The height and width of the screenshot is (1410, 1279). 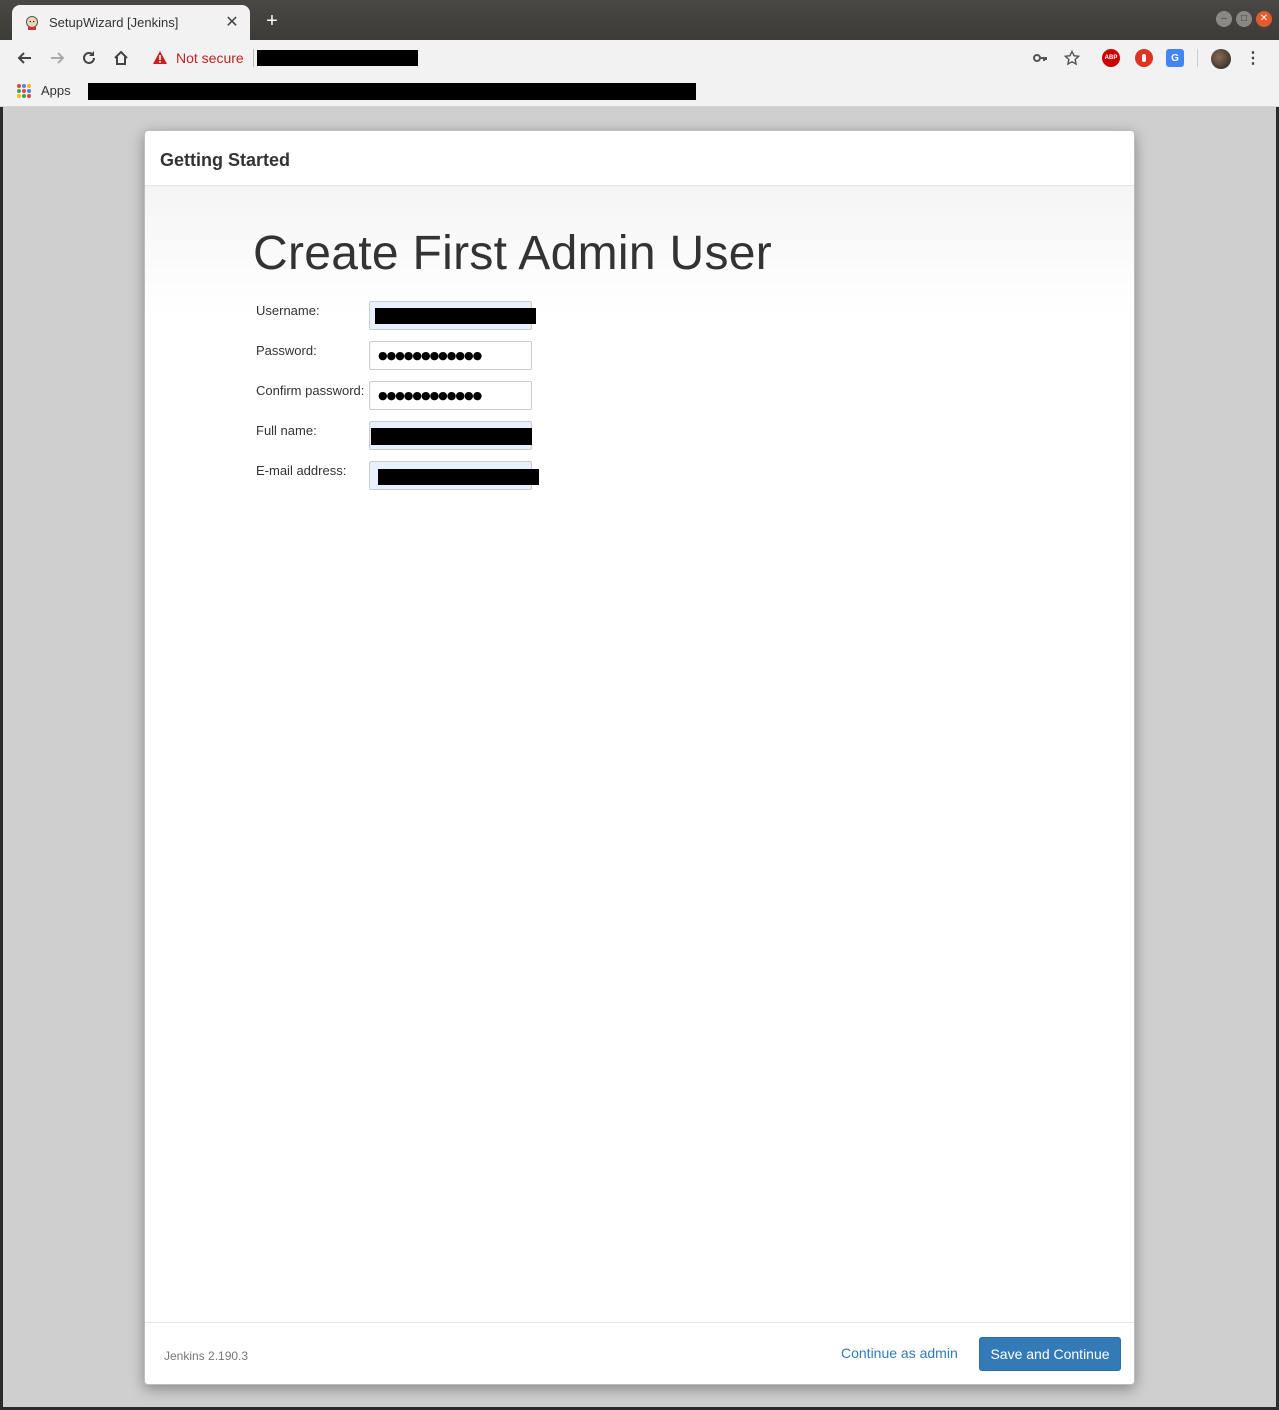 I want to click on password-row: Password: ●●●●●●●●●●●●, so click(x=506, y=356).